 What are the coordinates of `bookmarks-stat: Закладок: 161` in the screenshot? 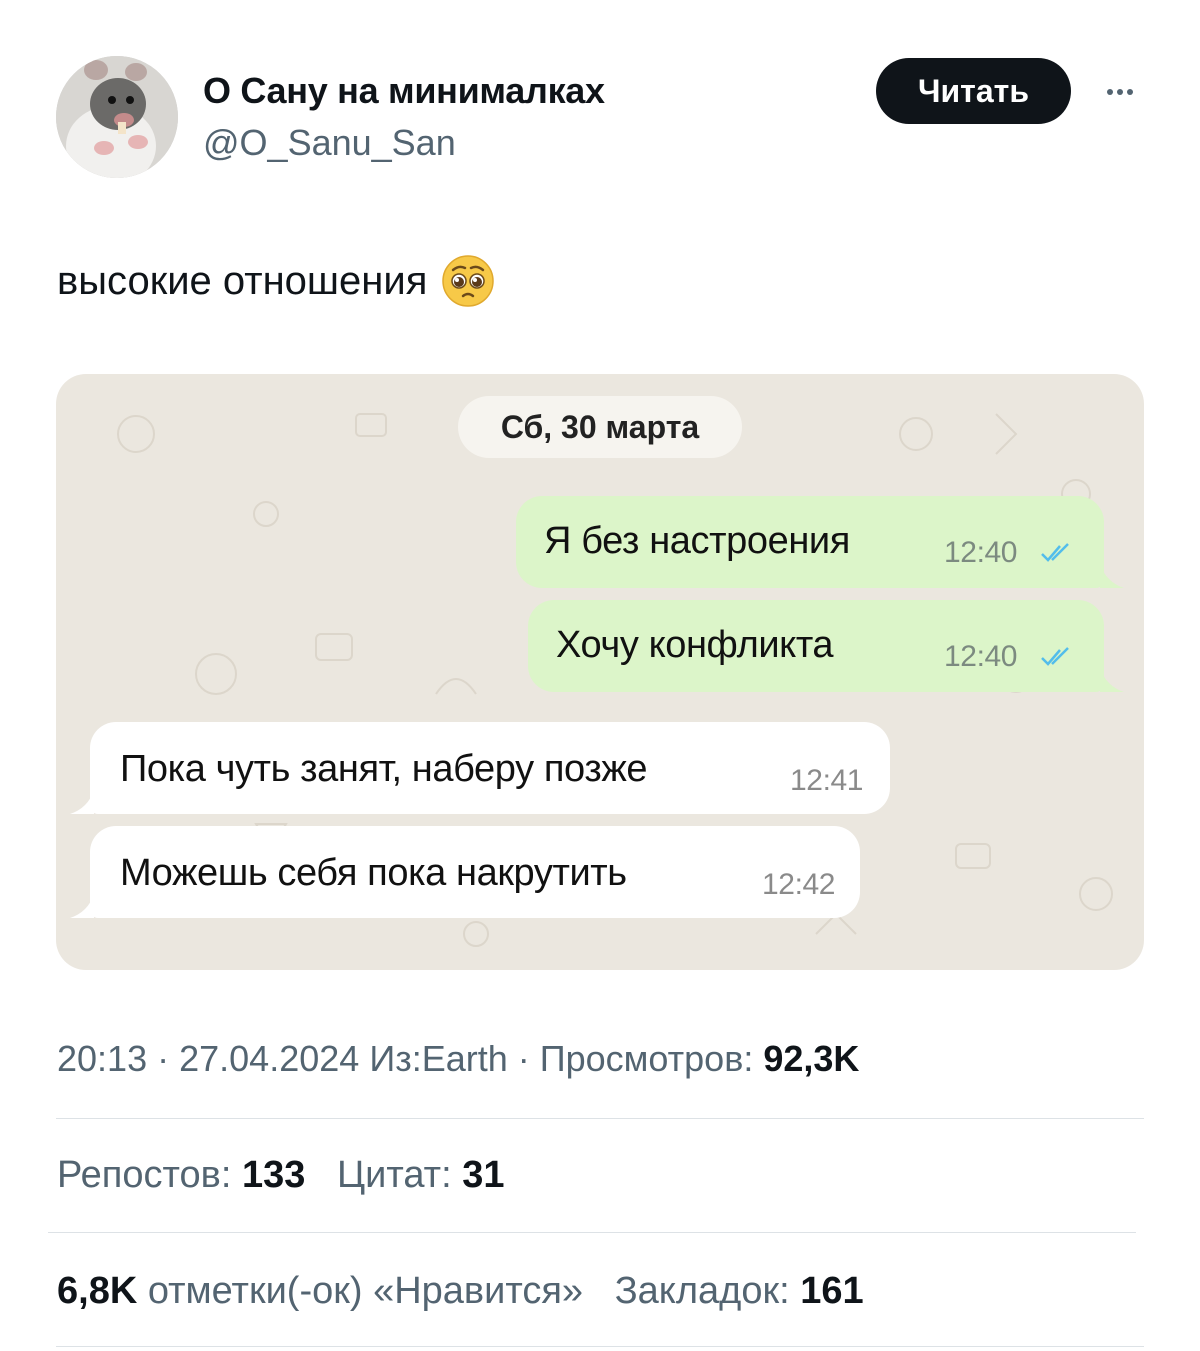 It's located at (739, 1291).